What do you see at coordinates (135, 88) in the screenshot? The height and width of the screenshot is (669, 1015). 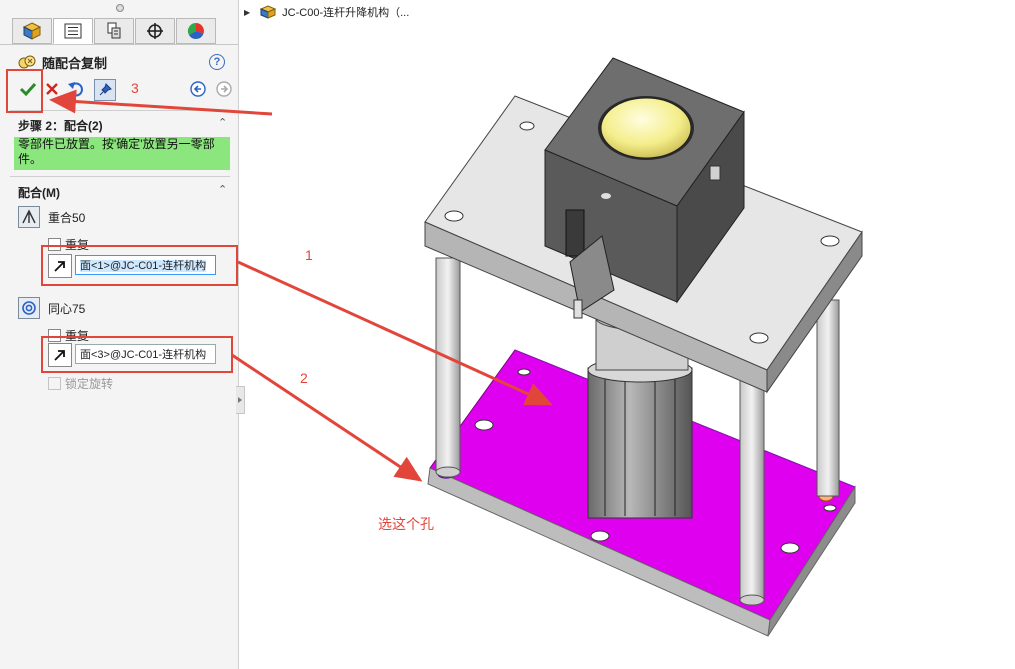 I see `annotation-label-3: 3` at bounding box center [135, 88].